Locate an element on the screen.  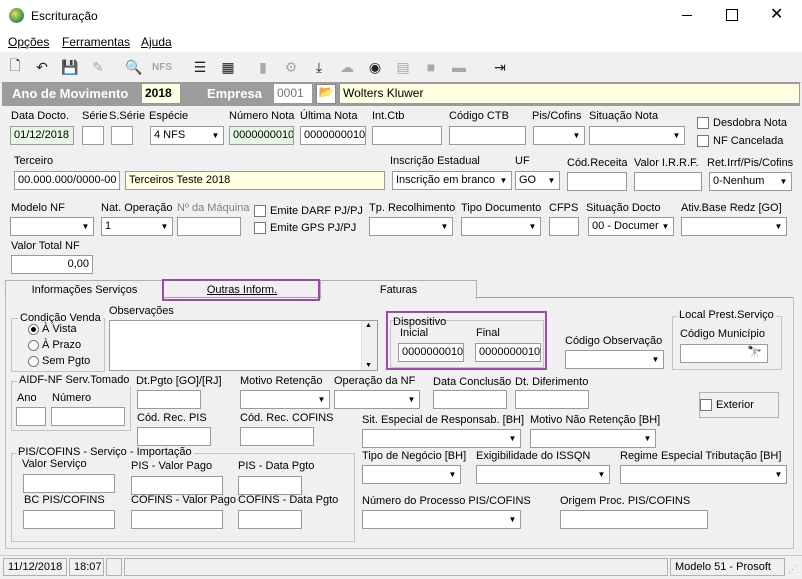
regime-especial-select: ▼ is located at coordinates (703, 474).